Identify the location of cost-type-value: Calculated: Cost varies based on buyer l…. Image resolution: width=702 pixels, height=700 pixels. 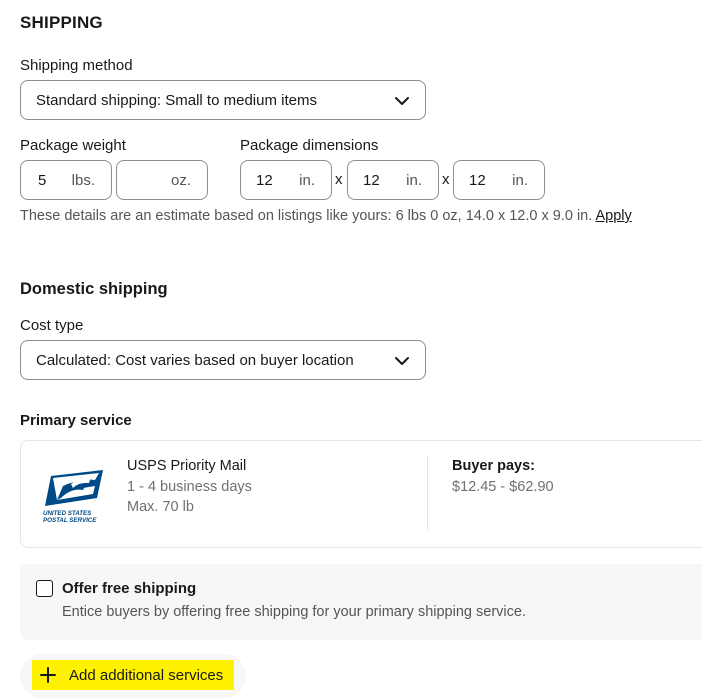
(195, 360).